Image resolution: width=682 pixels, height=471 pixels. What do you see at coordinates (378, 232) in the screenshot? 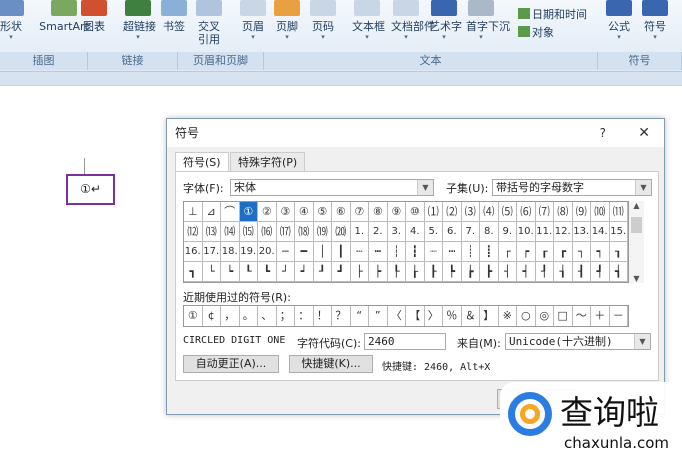
I see `symbol-cell: 2.` at bounding box center [378, 232].